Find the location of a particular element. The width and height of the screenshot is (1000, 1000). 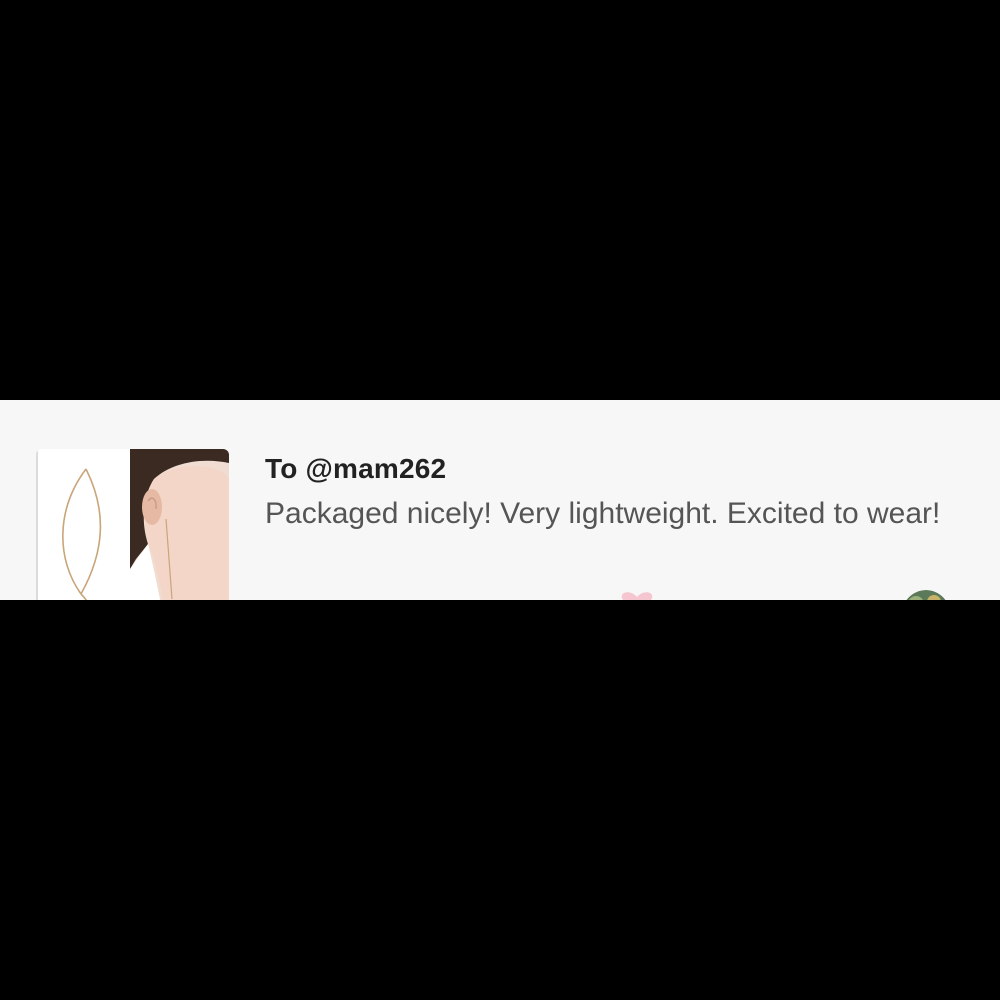

avatar-image-icon is located at coordinates (926, 595).